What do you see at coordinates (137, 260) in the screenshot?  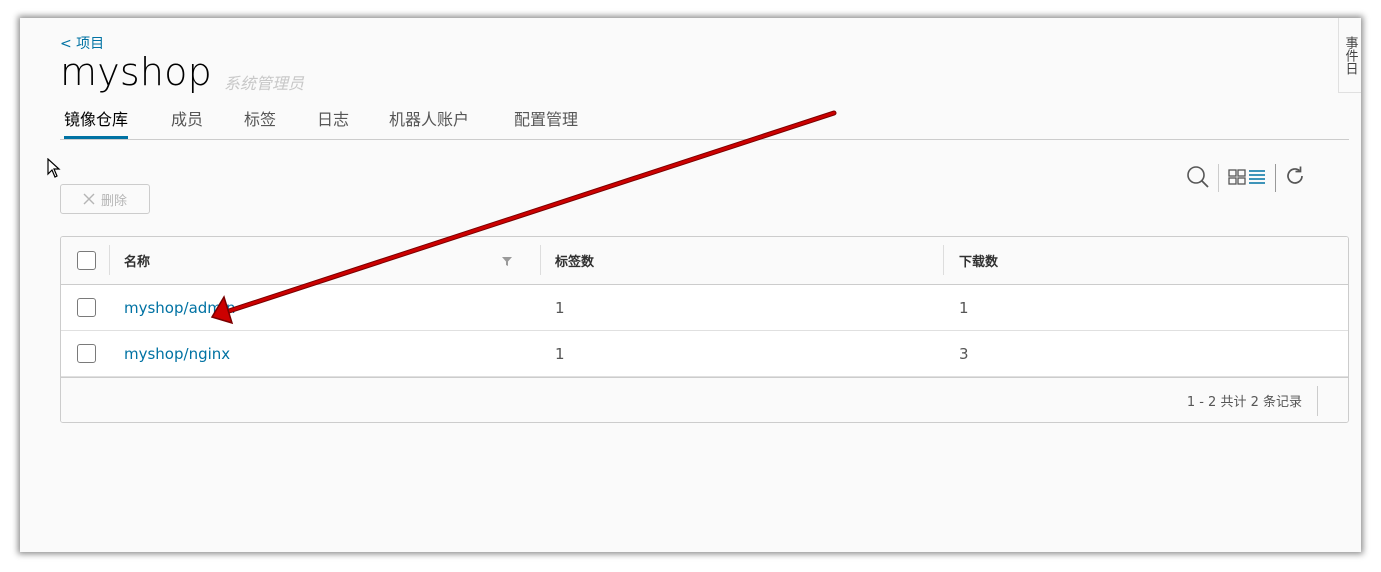 I see `column-header-name: 名称` at bounding box center [137, 260].